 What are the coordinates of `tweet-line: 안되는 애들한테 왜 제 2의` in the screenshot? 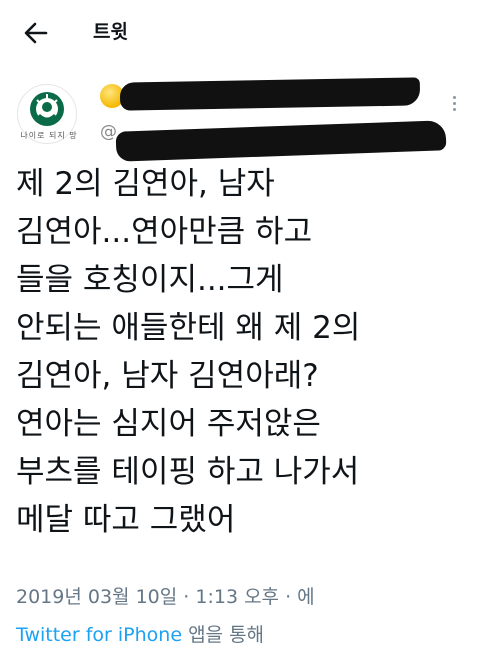 It's located at (188, 328).